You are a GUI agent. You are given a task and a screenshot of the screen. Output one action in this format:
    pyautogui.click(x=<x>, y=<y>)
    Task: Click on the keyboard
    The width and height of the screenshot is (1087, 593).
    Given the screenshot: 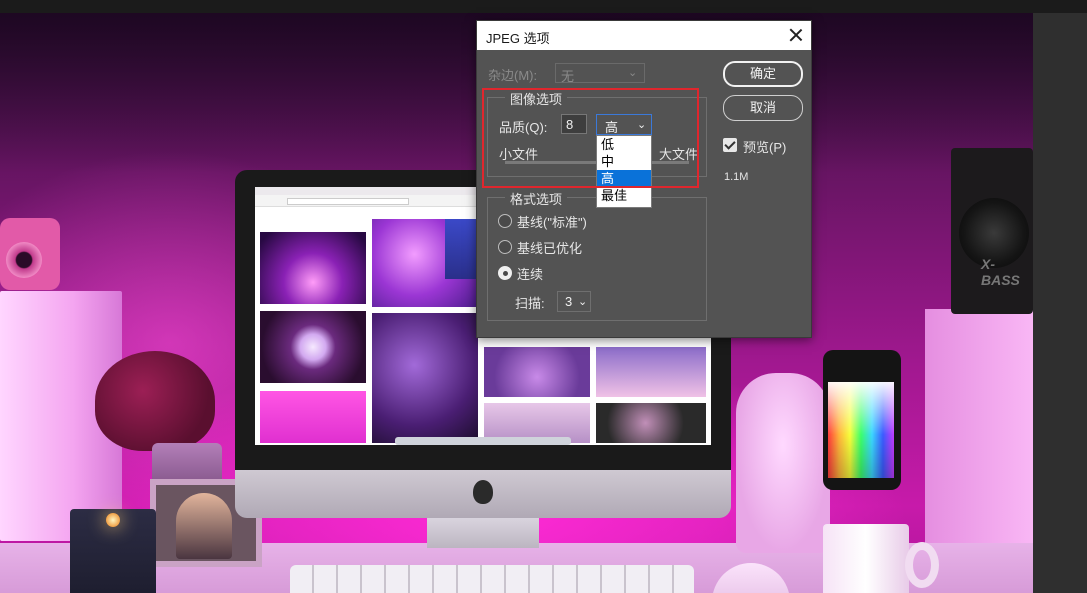 What is the action you would take?
    pyautogui.click(x=492, y=579)
    